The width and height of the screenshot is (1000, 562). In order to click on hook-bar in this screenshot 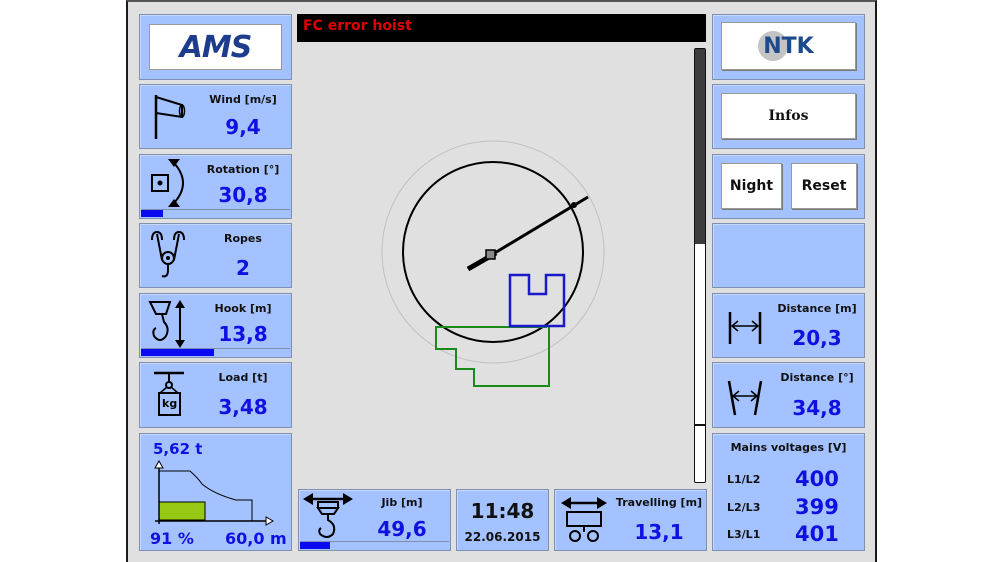, I will do `click(215, 352)`.